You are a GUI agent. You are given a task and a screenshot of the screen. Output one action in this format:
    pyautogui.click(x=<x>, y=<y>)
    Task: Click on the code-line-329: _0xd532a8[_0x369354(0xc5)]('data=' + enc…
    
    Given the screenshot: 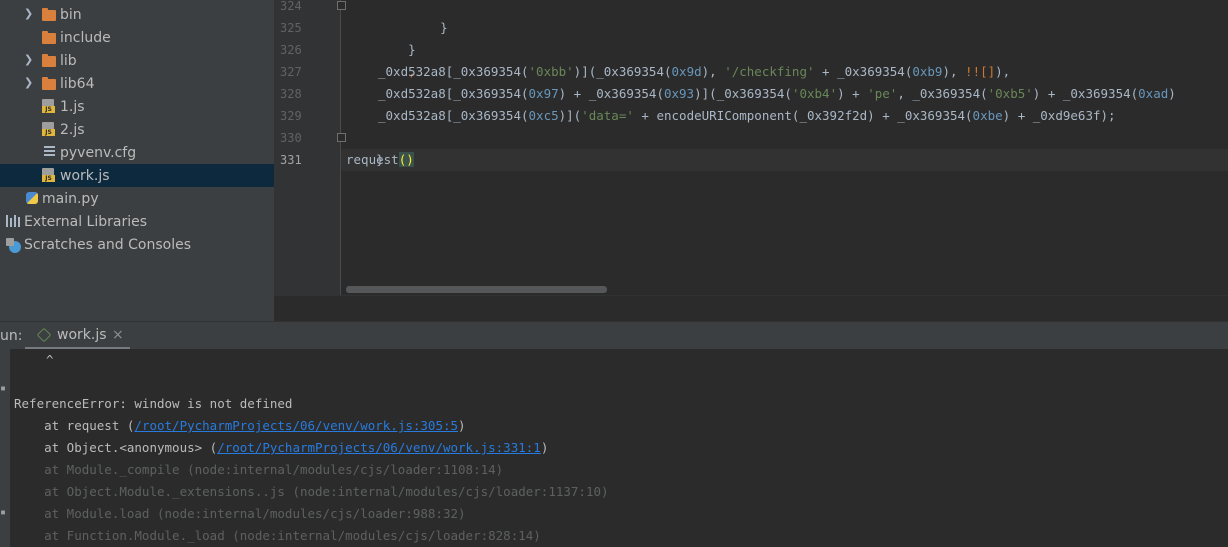 What is the action you would take?
    pyautogui.click(x=747, y=116)
    